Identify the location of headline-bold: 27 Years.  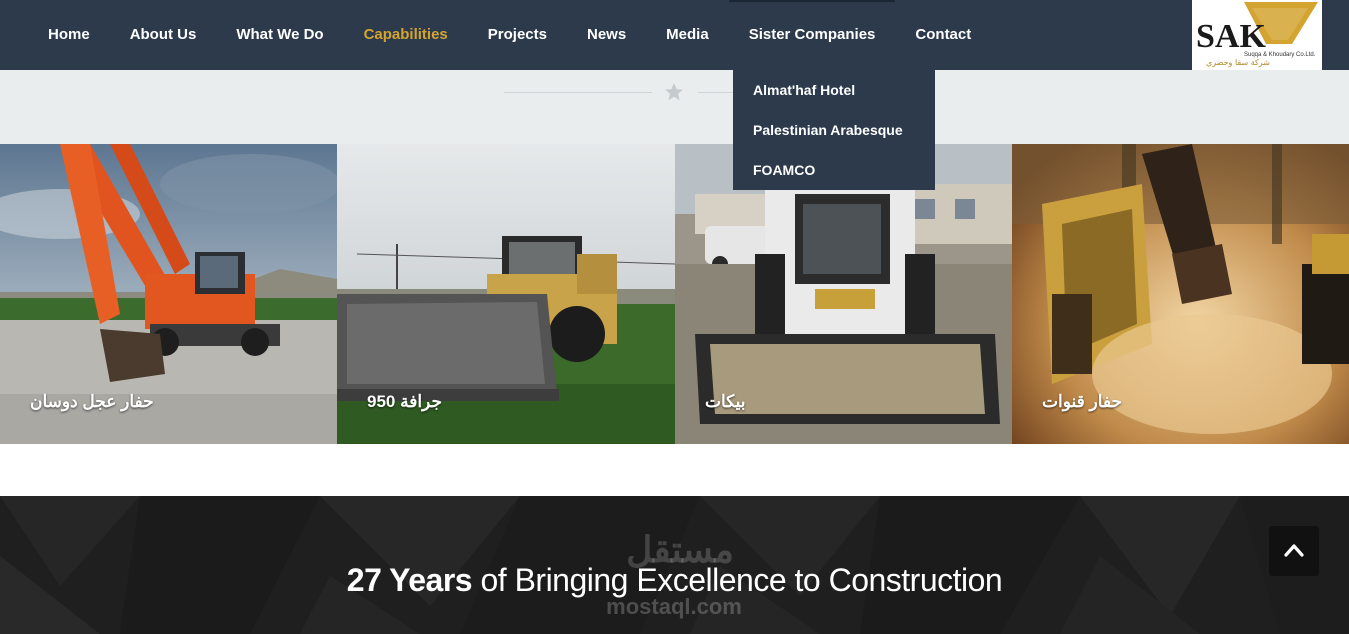
(409, 580).